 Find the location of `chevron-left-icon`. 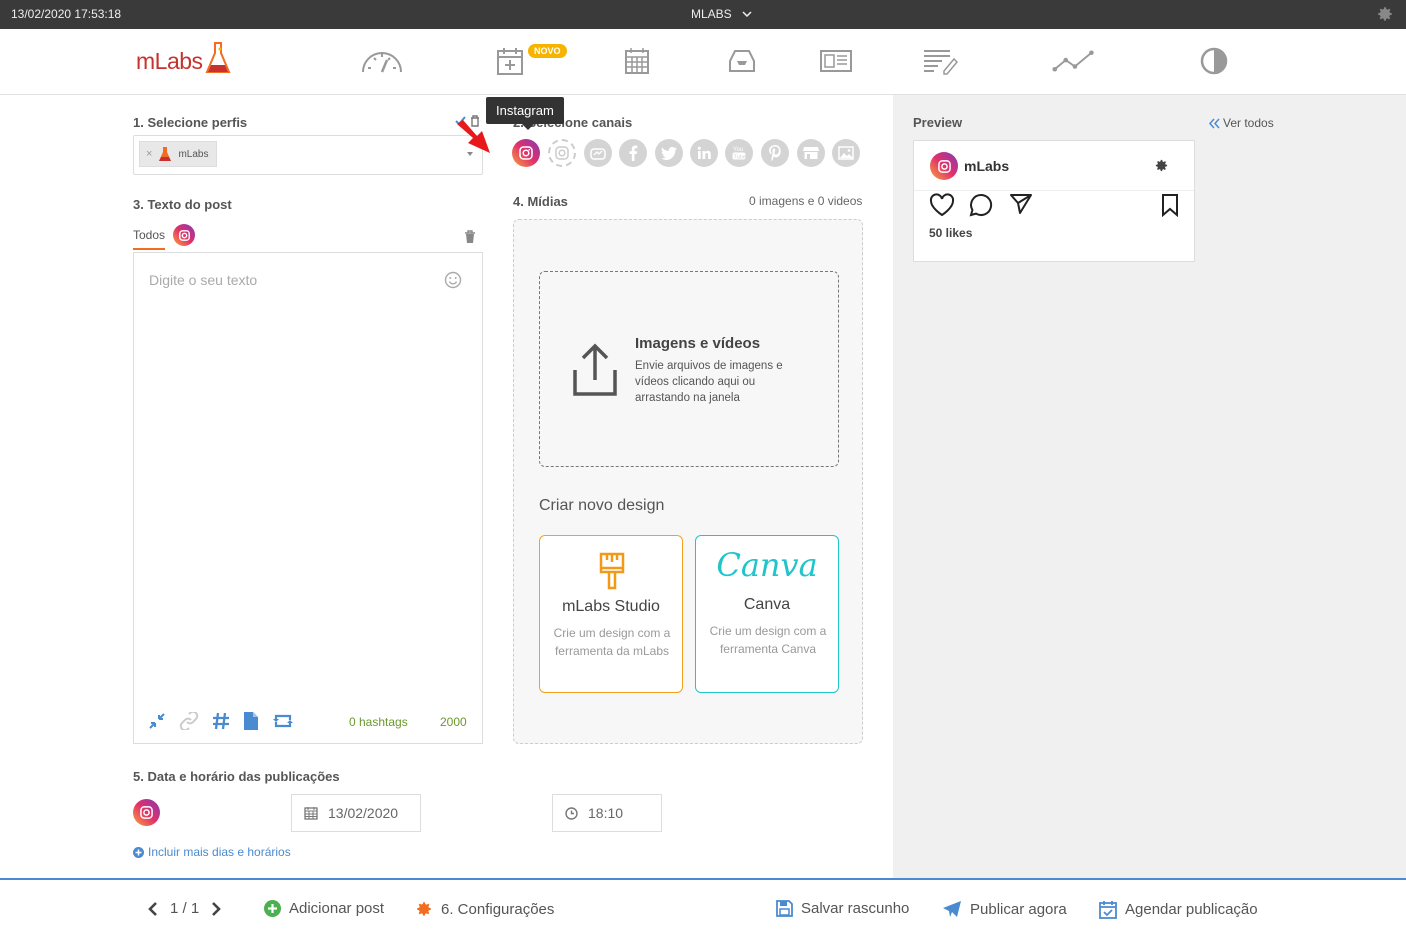

chevron-left-icon is located at coordinates (153, 909).